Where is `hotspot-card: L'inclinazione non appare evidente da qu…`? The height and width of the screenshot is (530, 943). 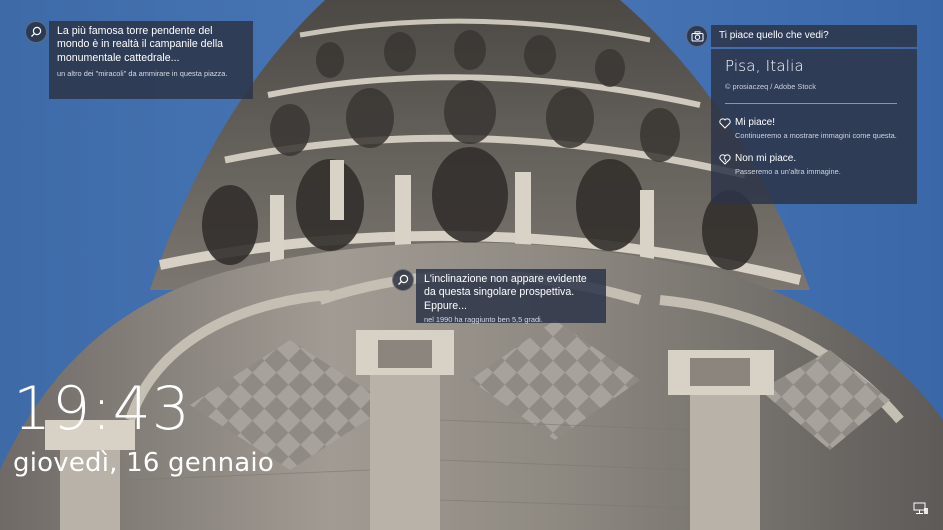 hotspot-card: L'inclinazione non appare evidente da qu… is located at coordinates (511, 297).